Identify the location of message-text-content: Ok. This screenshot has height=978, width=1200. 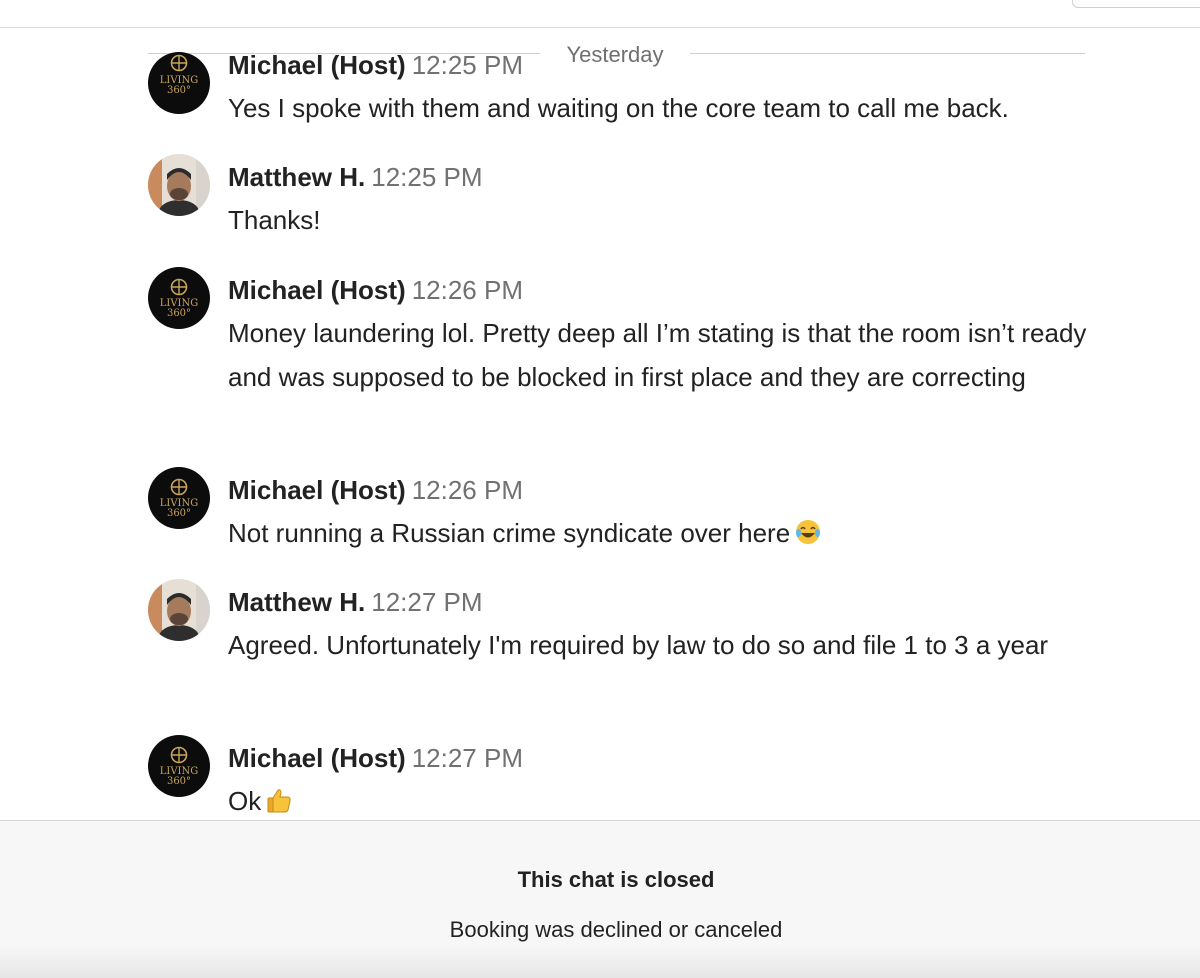
(245, 801).